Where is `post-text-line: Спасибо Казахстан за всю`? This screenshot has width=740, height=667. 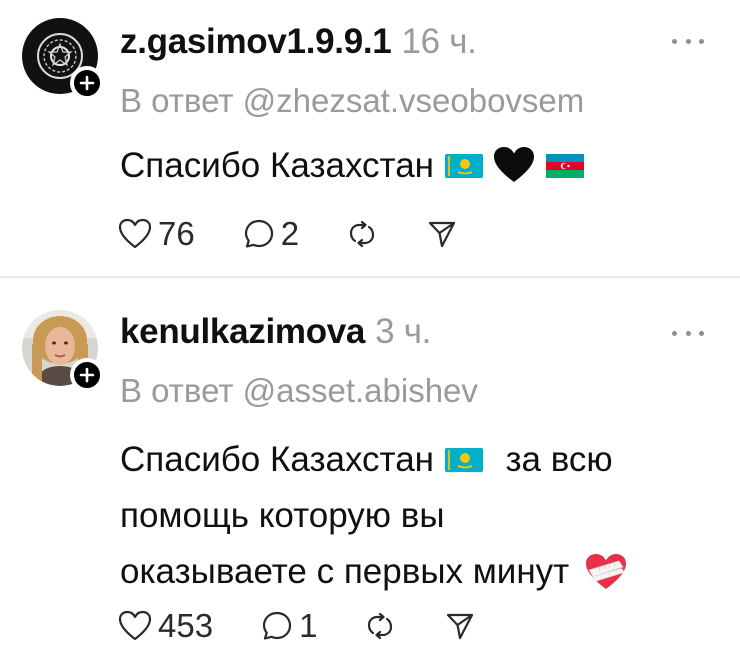 post-text-line: Спасибо Казахстан за всю is located at coordinates (420, 460).